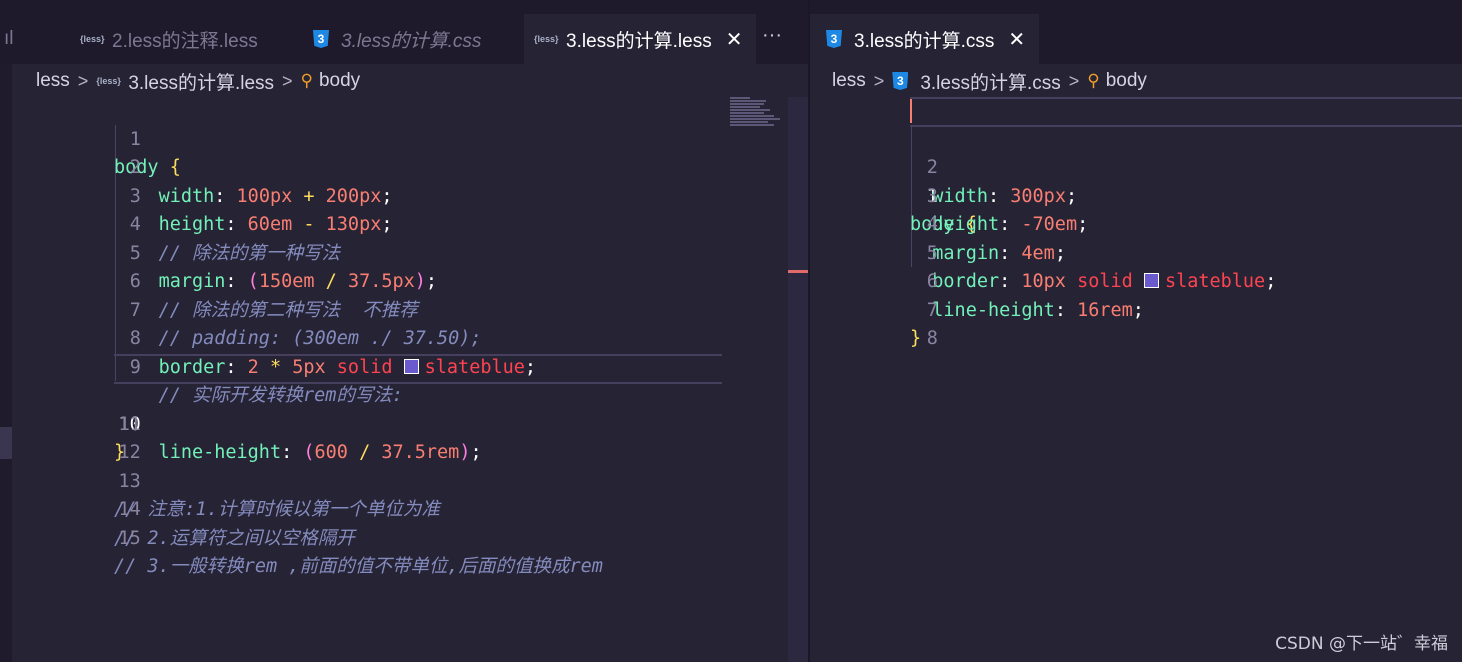 The image size is (1462, 662). What do you see at coordinates (404, 223) in the screenshot?
I see `code-line: 4 // 除法的第一种写法` at bounding box center [404, 223].